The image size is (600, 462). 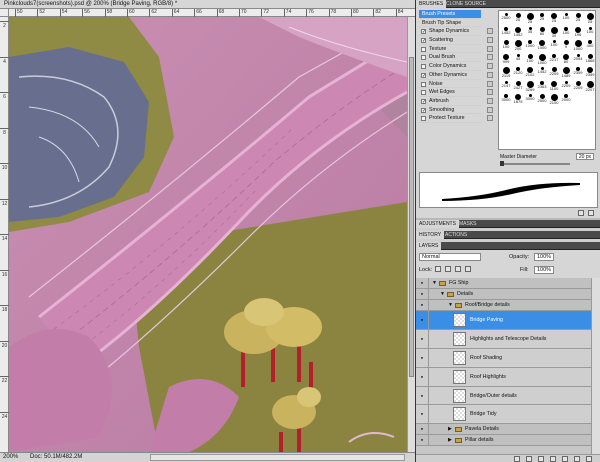 What do you see at coordinates (503, 294) in the screenshot?
I see `layer-group-row: ● ▼ Details` at bounding box center [503, 294].